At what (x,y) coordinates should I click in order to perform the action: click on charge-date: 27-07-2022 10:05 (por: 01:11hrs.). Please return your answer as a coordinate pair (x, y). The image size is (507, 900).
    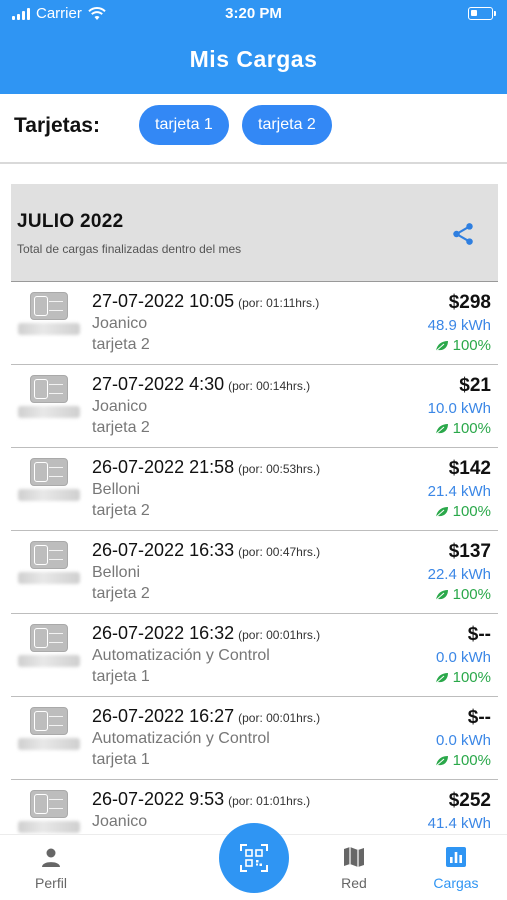
    Looking at the image, I should click on (206, 301).